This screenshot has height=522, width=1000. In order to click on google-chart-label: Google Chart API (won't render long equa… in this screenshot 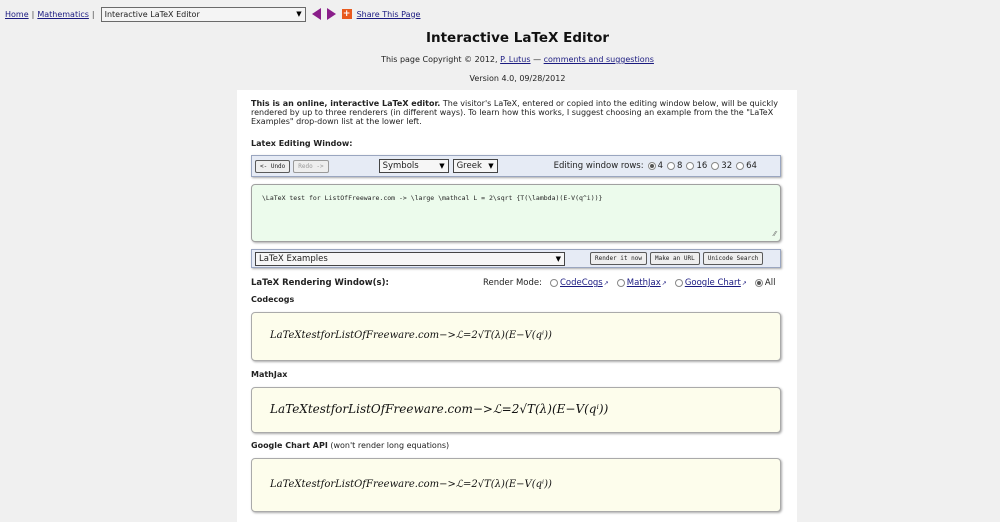, I will do `click(350, 445)`.